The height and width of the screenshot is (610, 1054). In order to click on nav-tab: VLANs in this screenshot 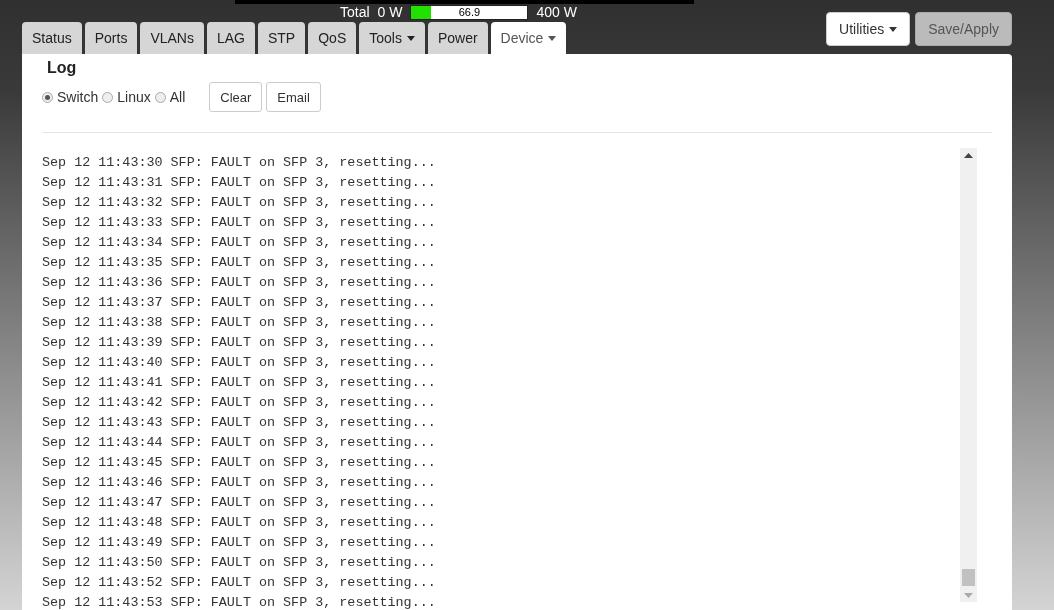, I will do `click(172, 38)`.